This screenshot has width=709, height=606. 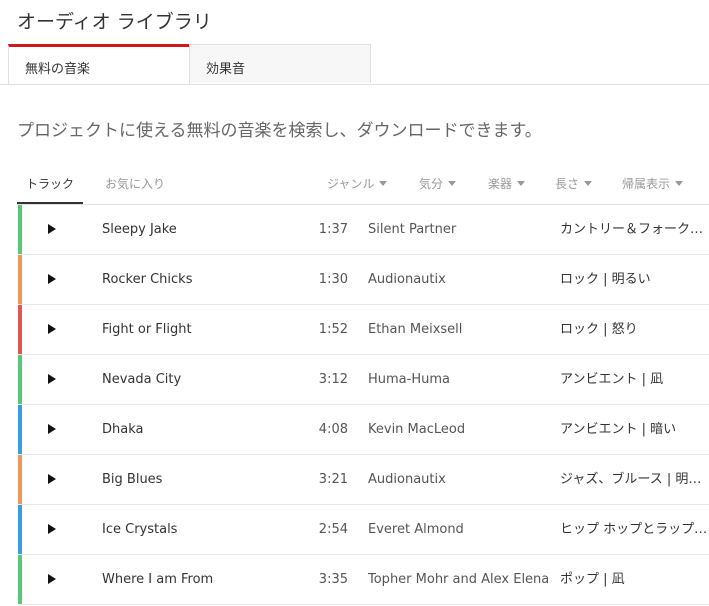 What do you see at coordinates (459, 579) in the screenshot?
I see `track-artist: Topher Mohr and Alex Elena` at bounding box center [459, 579].